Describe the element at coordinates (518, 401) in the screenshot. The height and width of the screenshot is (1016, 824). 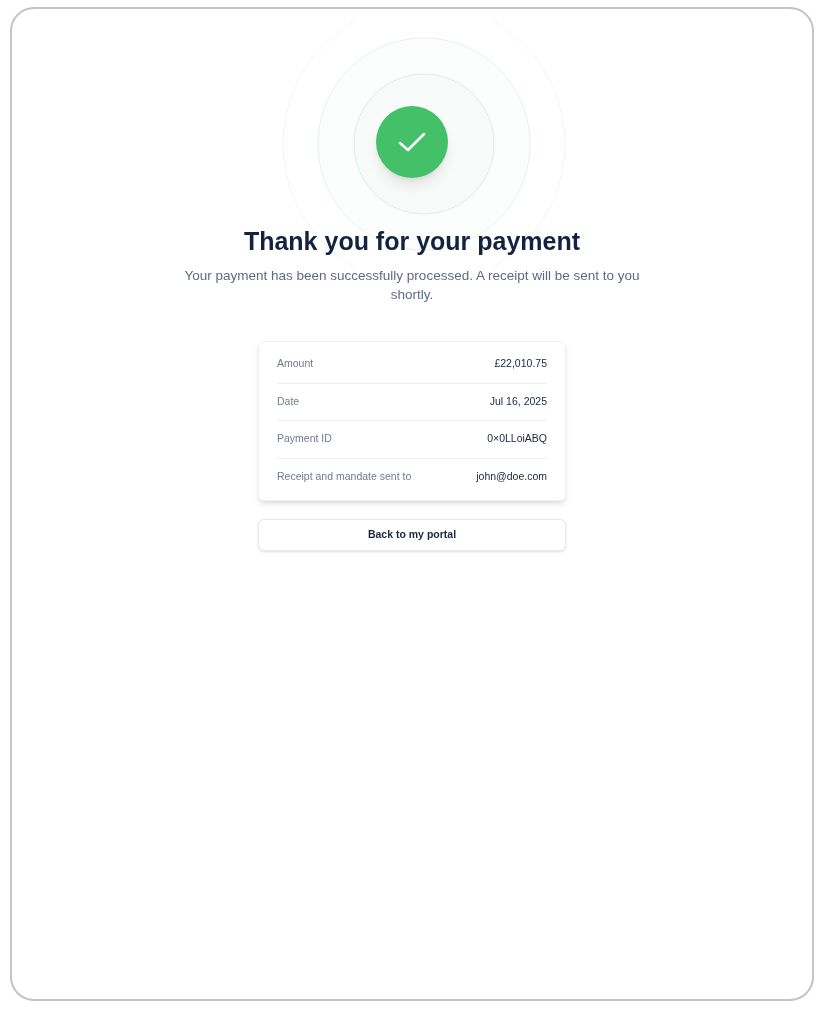
I see `detail-value: Jul 16, 2025` at that location.